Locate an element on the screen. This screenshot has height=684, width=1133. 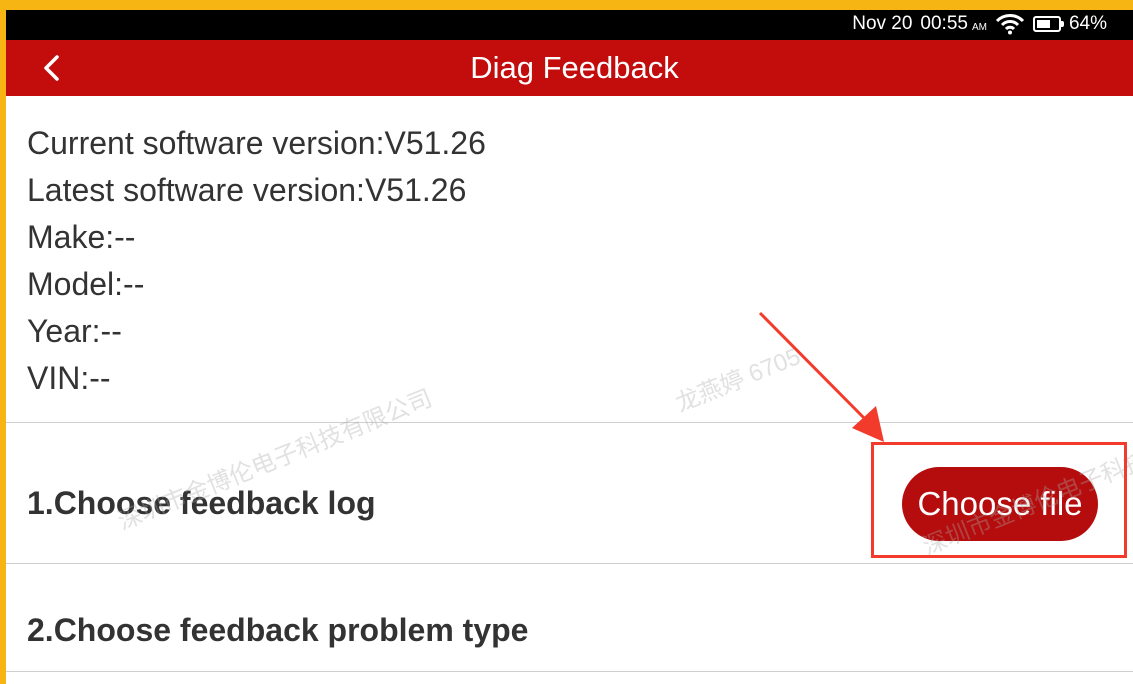
choose-file-button: Choose file is located at coordinates (1000, 504).